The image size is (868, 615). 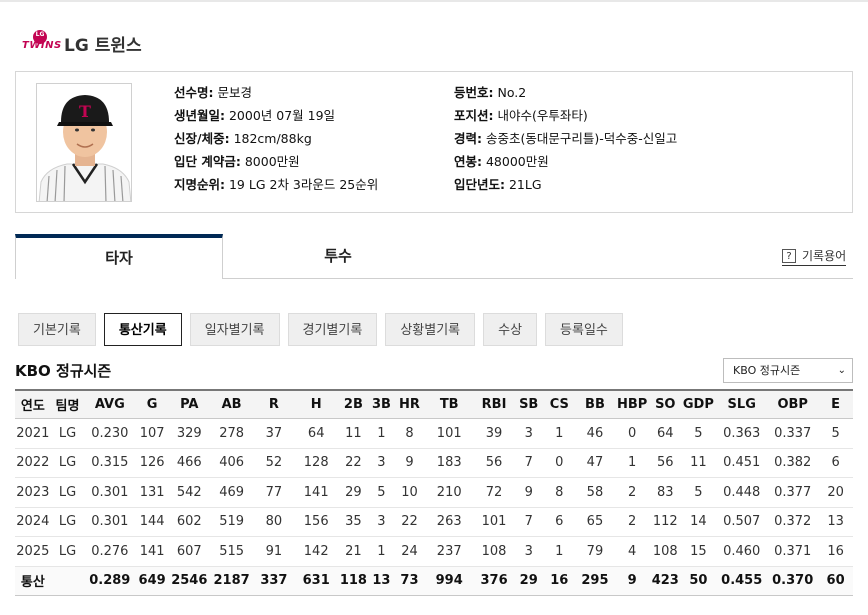 I want to click on subtab-daily: 일자별기록, so click(x=234, y=329).